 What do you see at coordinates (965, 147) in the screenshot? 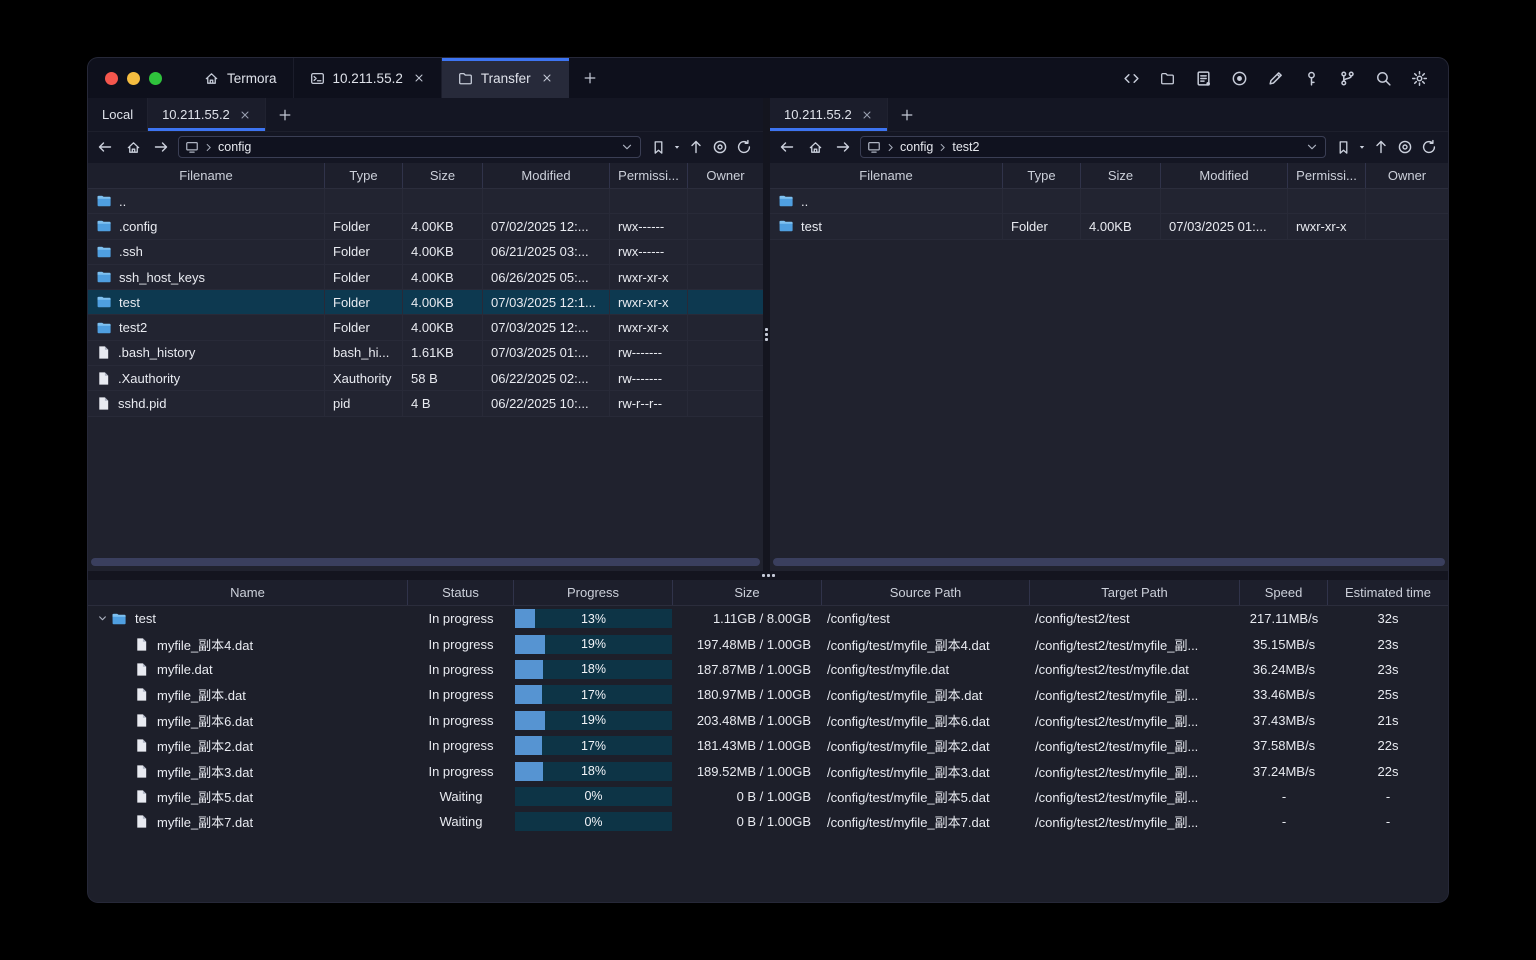
I see `path-segment: test2` at bounding box center [965, 147].